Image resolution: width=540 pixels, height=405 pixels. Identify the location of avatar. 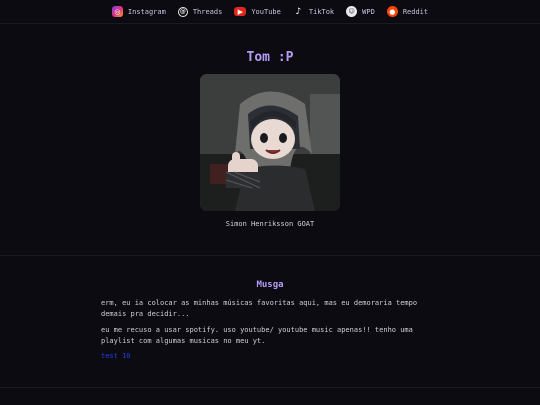
(270, 142).